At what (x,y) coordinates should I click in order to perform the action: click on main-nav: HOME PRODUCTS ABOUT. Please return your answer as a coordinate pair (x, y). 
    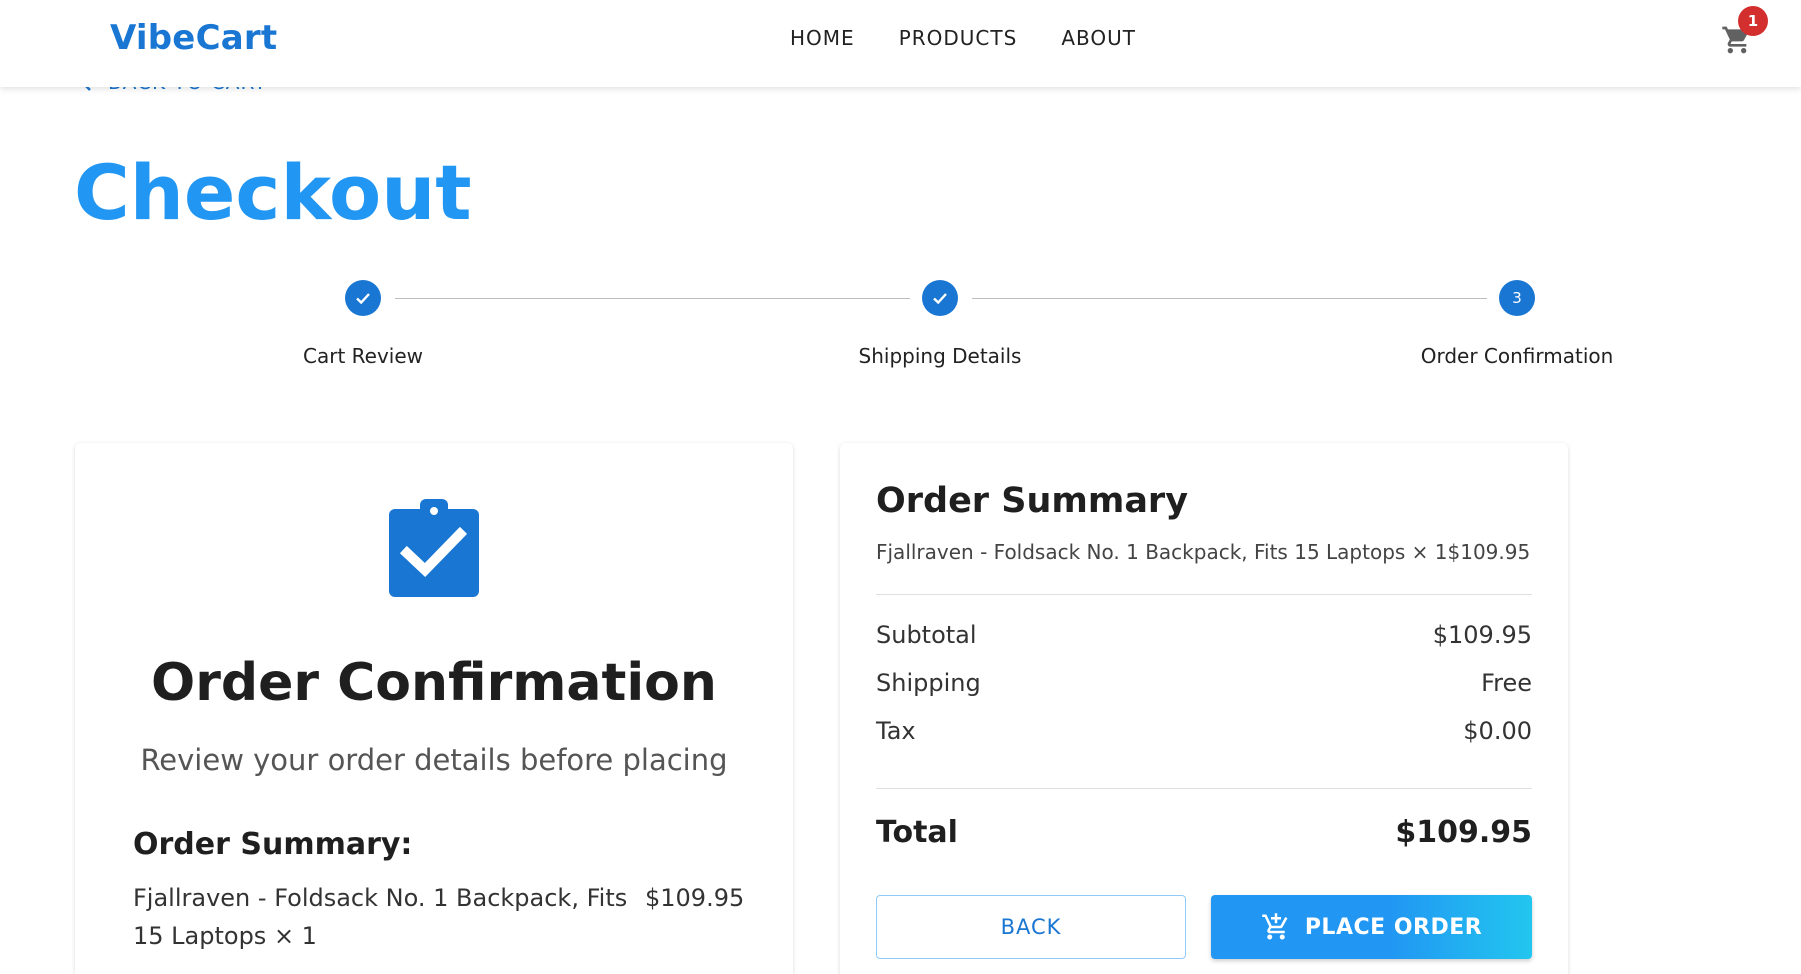
    Looking at the image, I should click on (963, 38).